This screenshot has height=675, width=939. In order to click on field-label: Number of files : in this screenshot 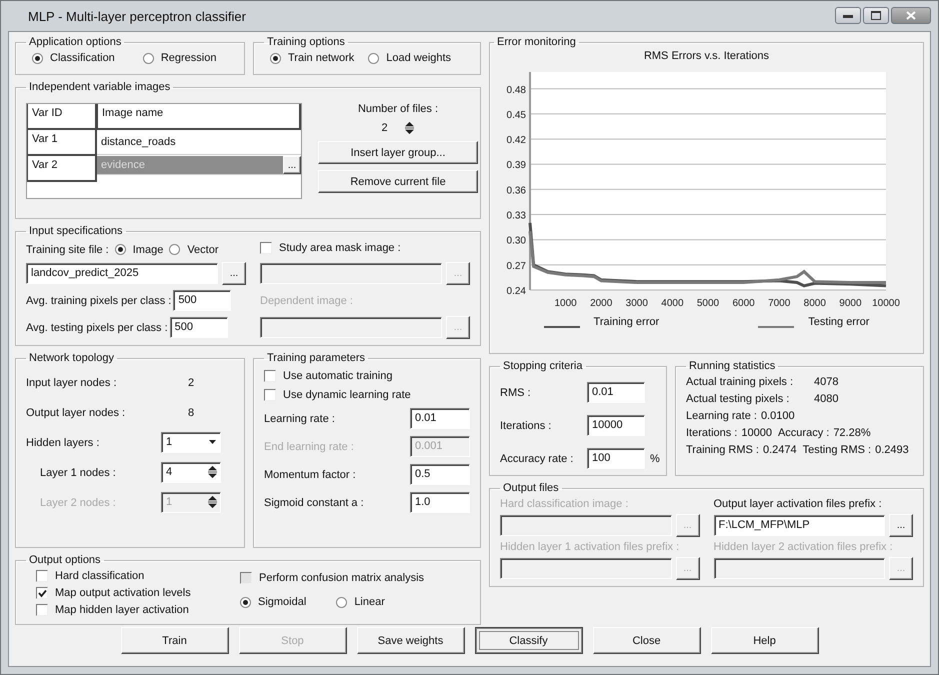, I will do `click(398, 109)`.